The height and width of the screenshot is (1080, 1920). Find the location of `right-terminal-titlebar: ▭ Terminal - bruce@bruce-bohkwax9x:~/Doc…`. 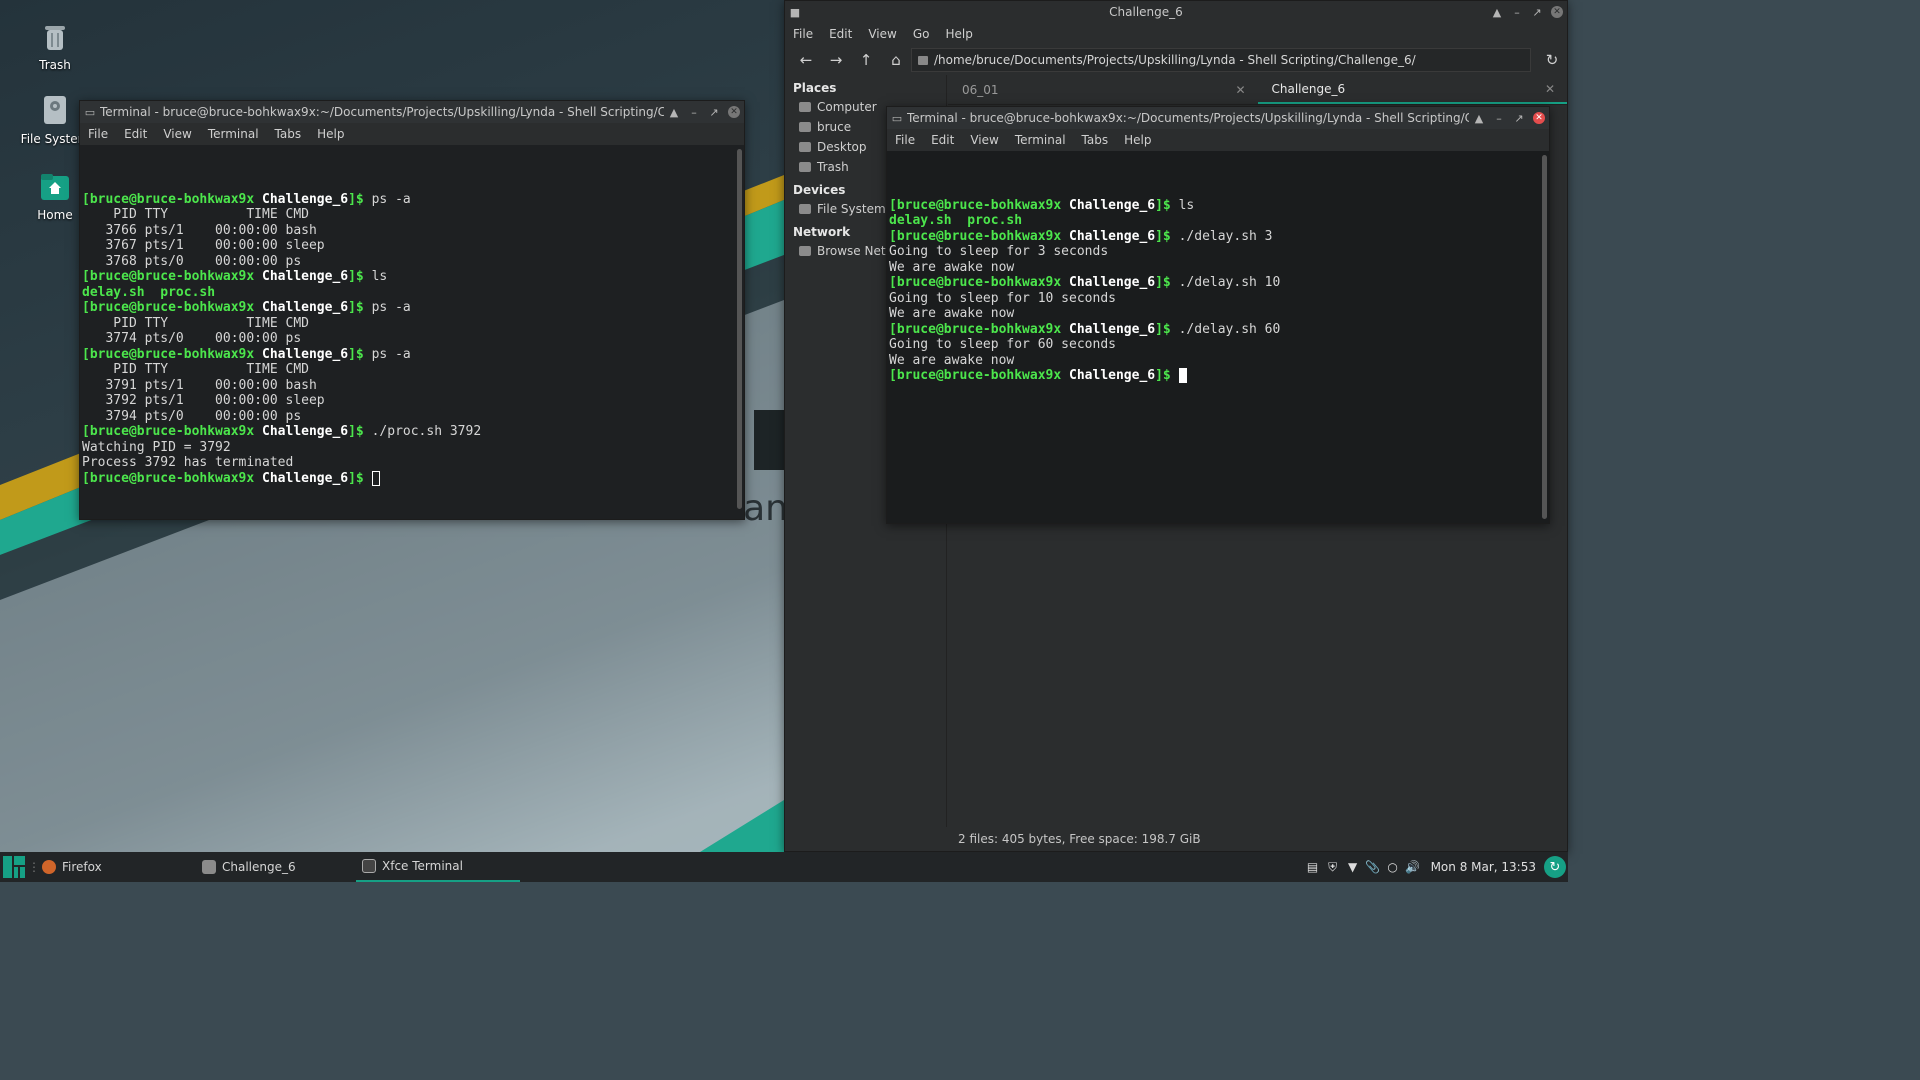

right-terminal-titlebar: ▭ Terminal - bruce@bruce-bohkwax9x:~/Doc… is located at coordinates (1218, 118).